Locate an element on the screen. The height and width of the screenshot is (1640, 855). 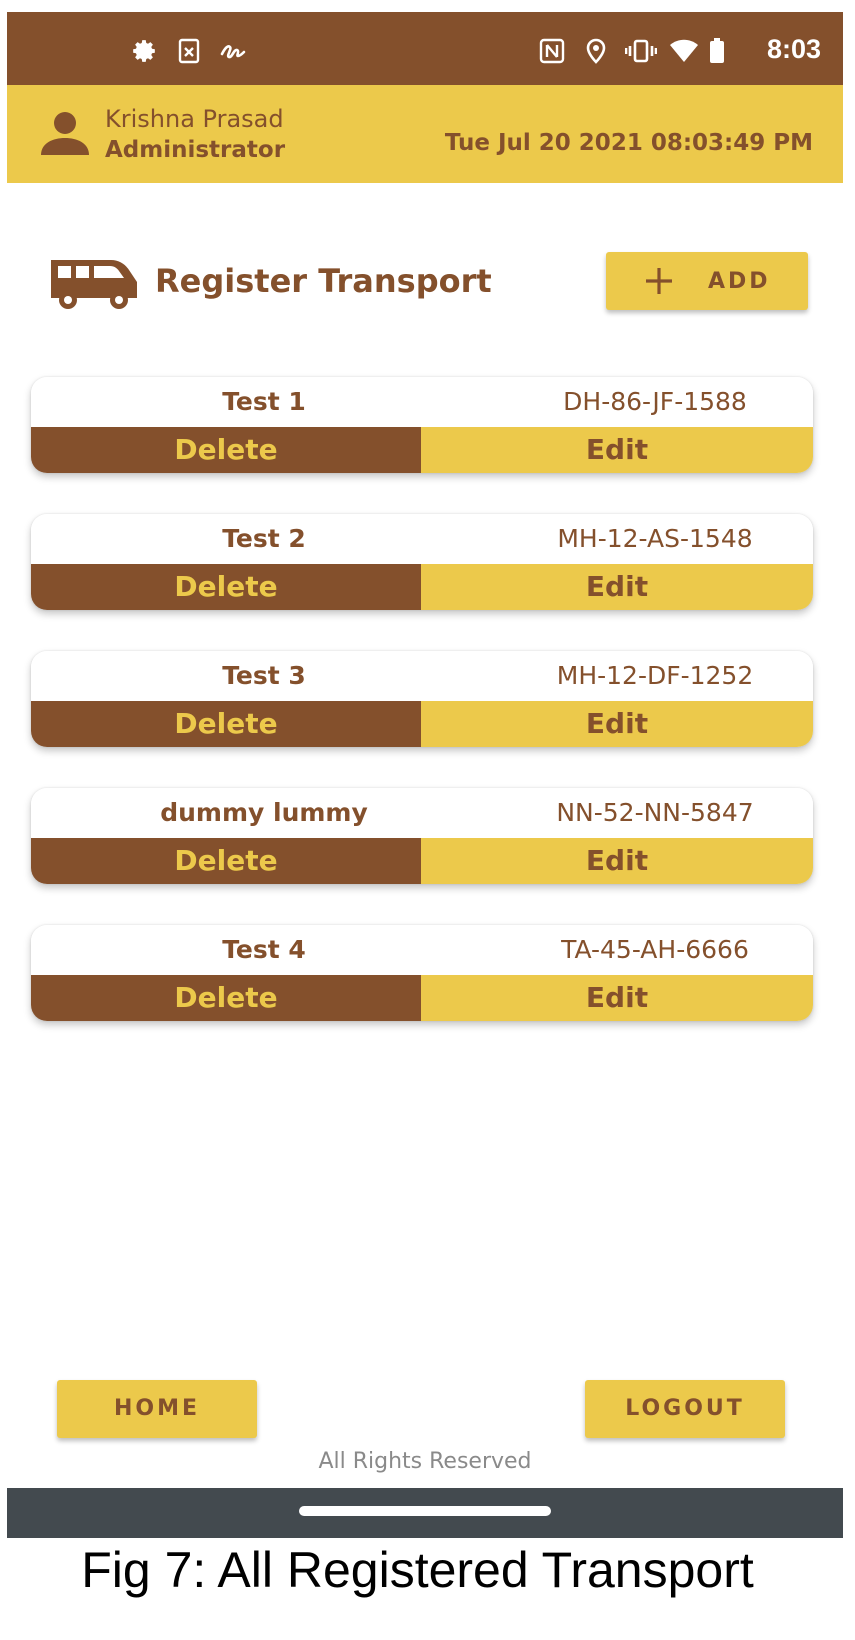
transport-name: Test 2 is located at coordinates (264, 538).